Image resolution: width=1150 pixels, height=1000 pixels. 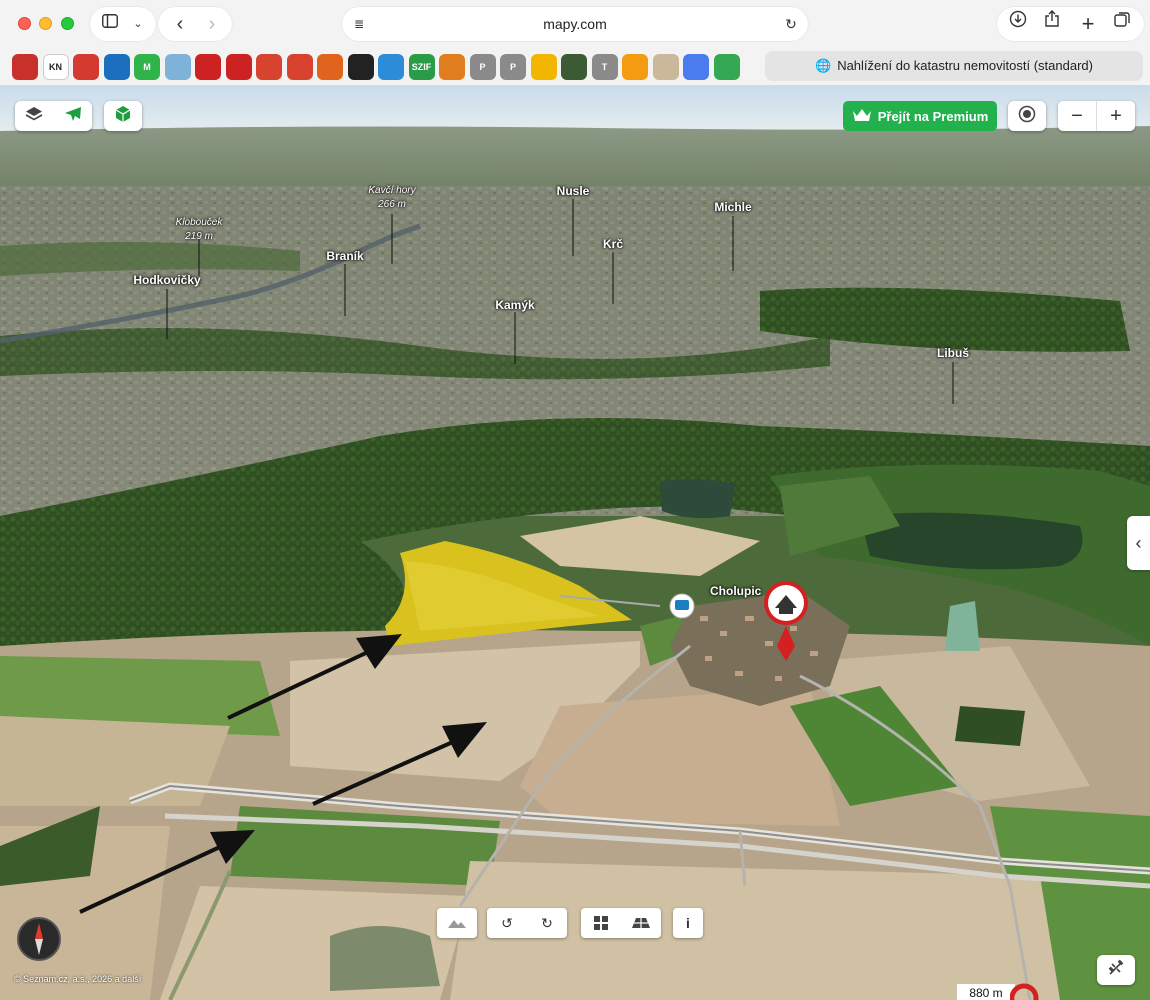 What do you see at coordinates (391, 198) in the screenshot?
I see `place-label-kavci-hory: Kavčí hory 266 m` at bounding box center [391, 198].